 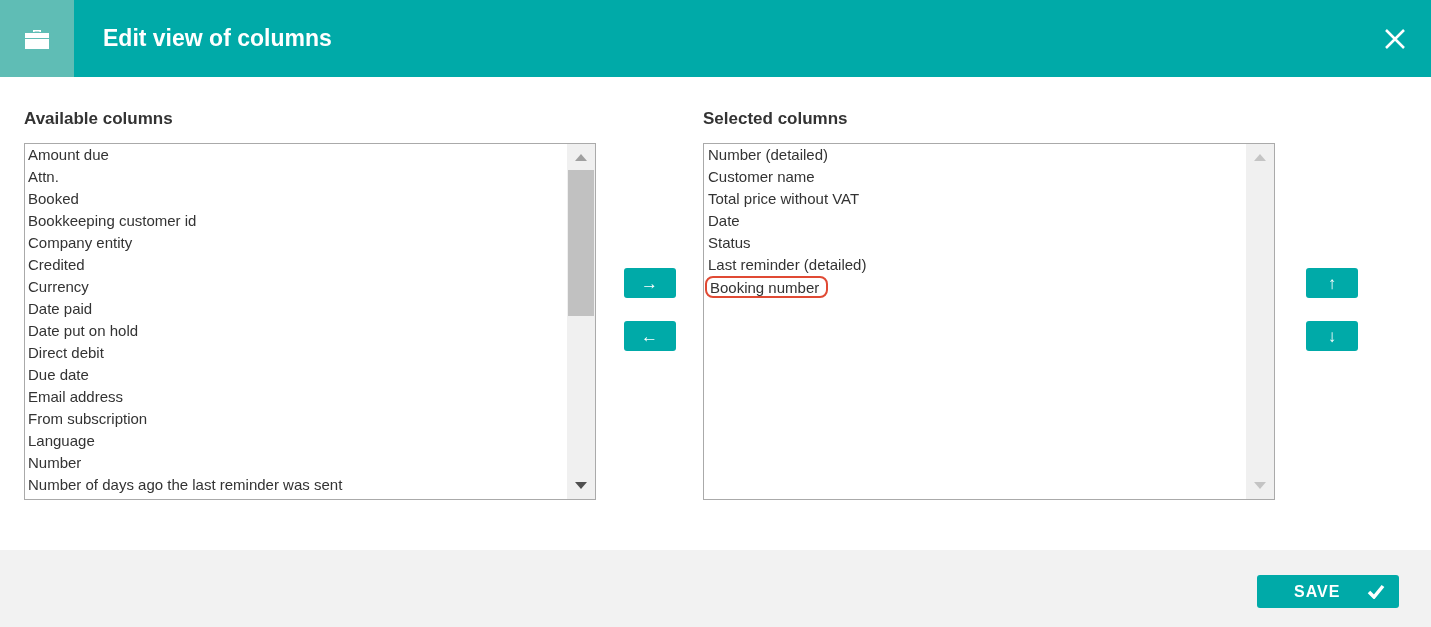 What do you see at coordinates (297, 419) in the screenshot?
I see `list-item: From subscription` at bounding box center [297, 419].